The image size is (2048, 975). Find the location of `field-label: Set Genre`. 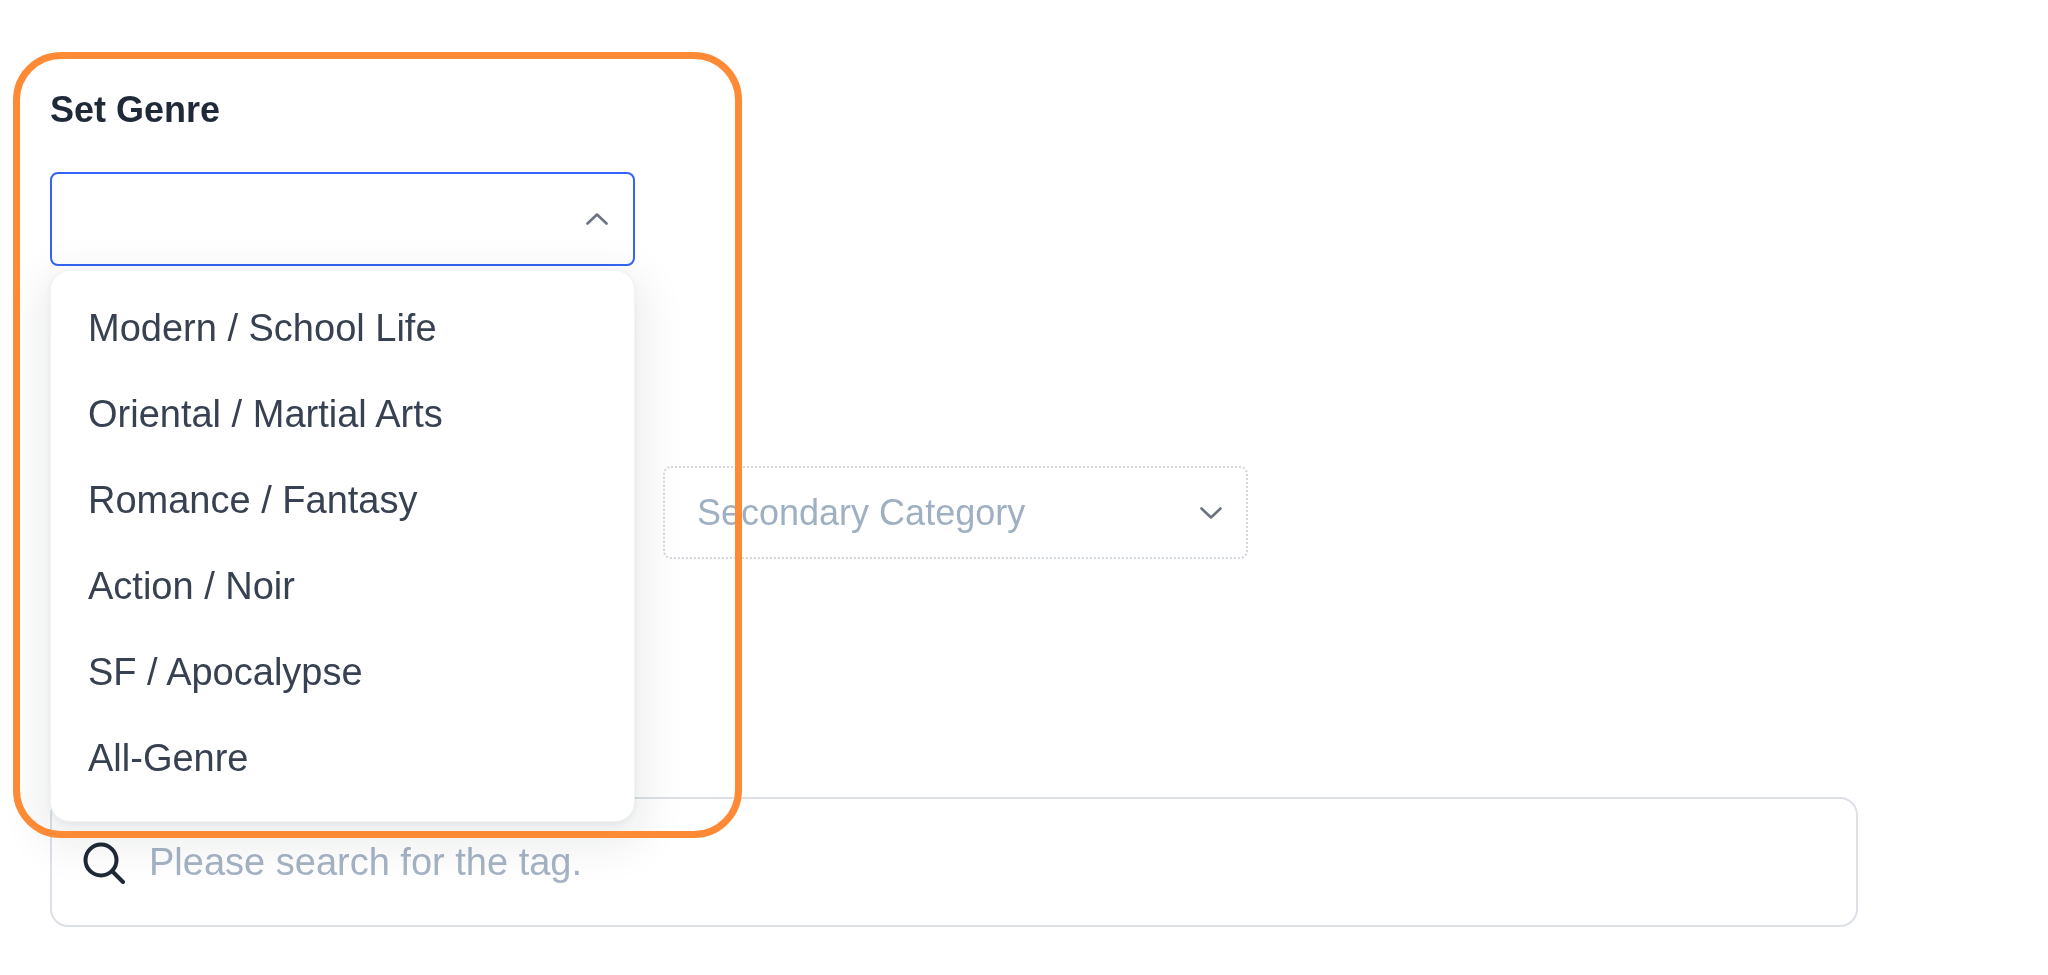

field-label: Set Genre is located at coordinates (135, 110).